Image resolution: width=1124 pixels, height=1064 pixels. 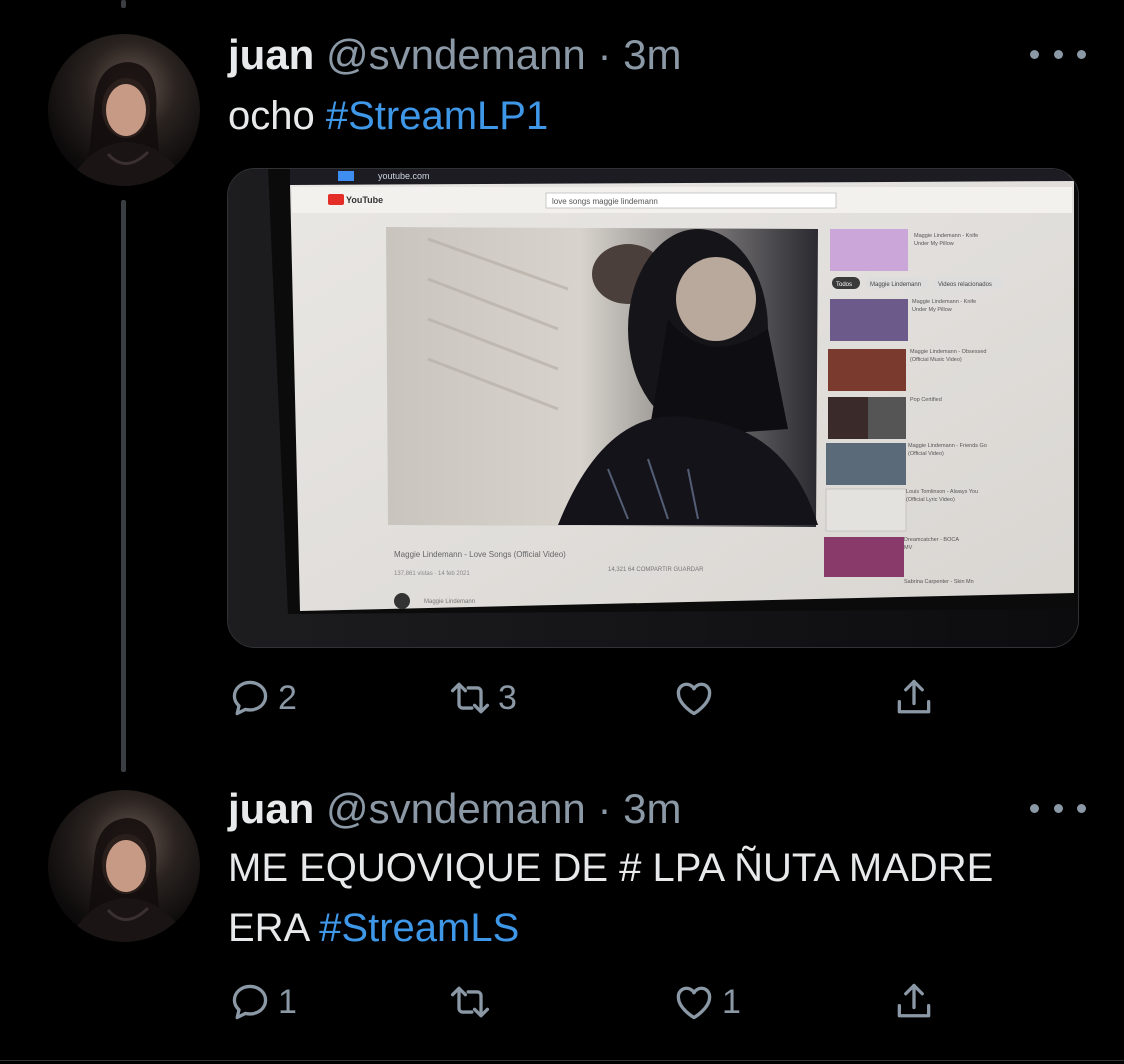 What do you see at coordinates (926, 454) in the screenshot?
I see `svg-text: (Official Video)` at bounding box center [926, 454].